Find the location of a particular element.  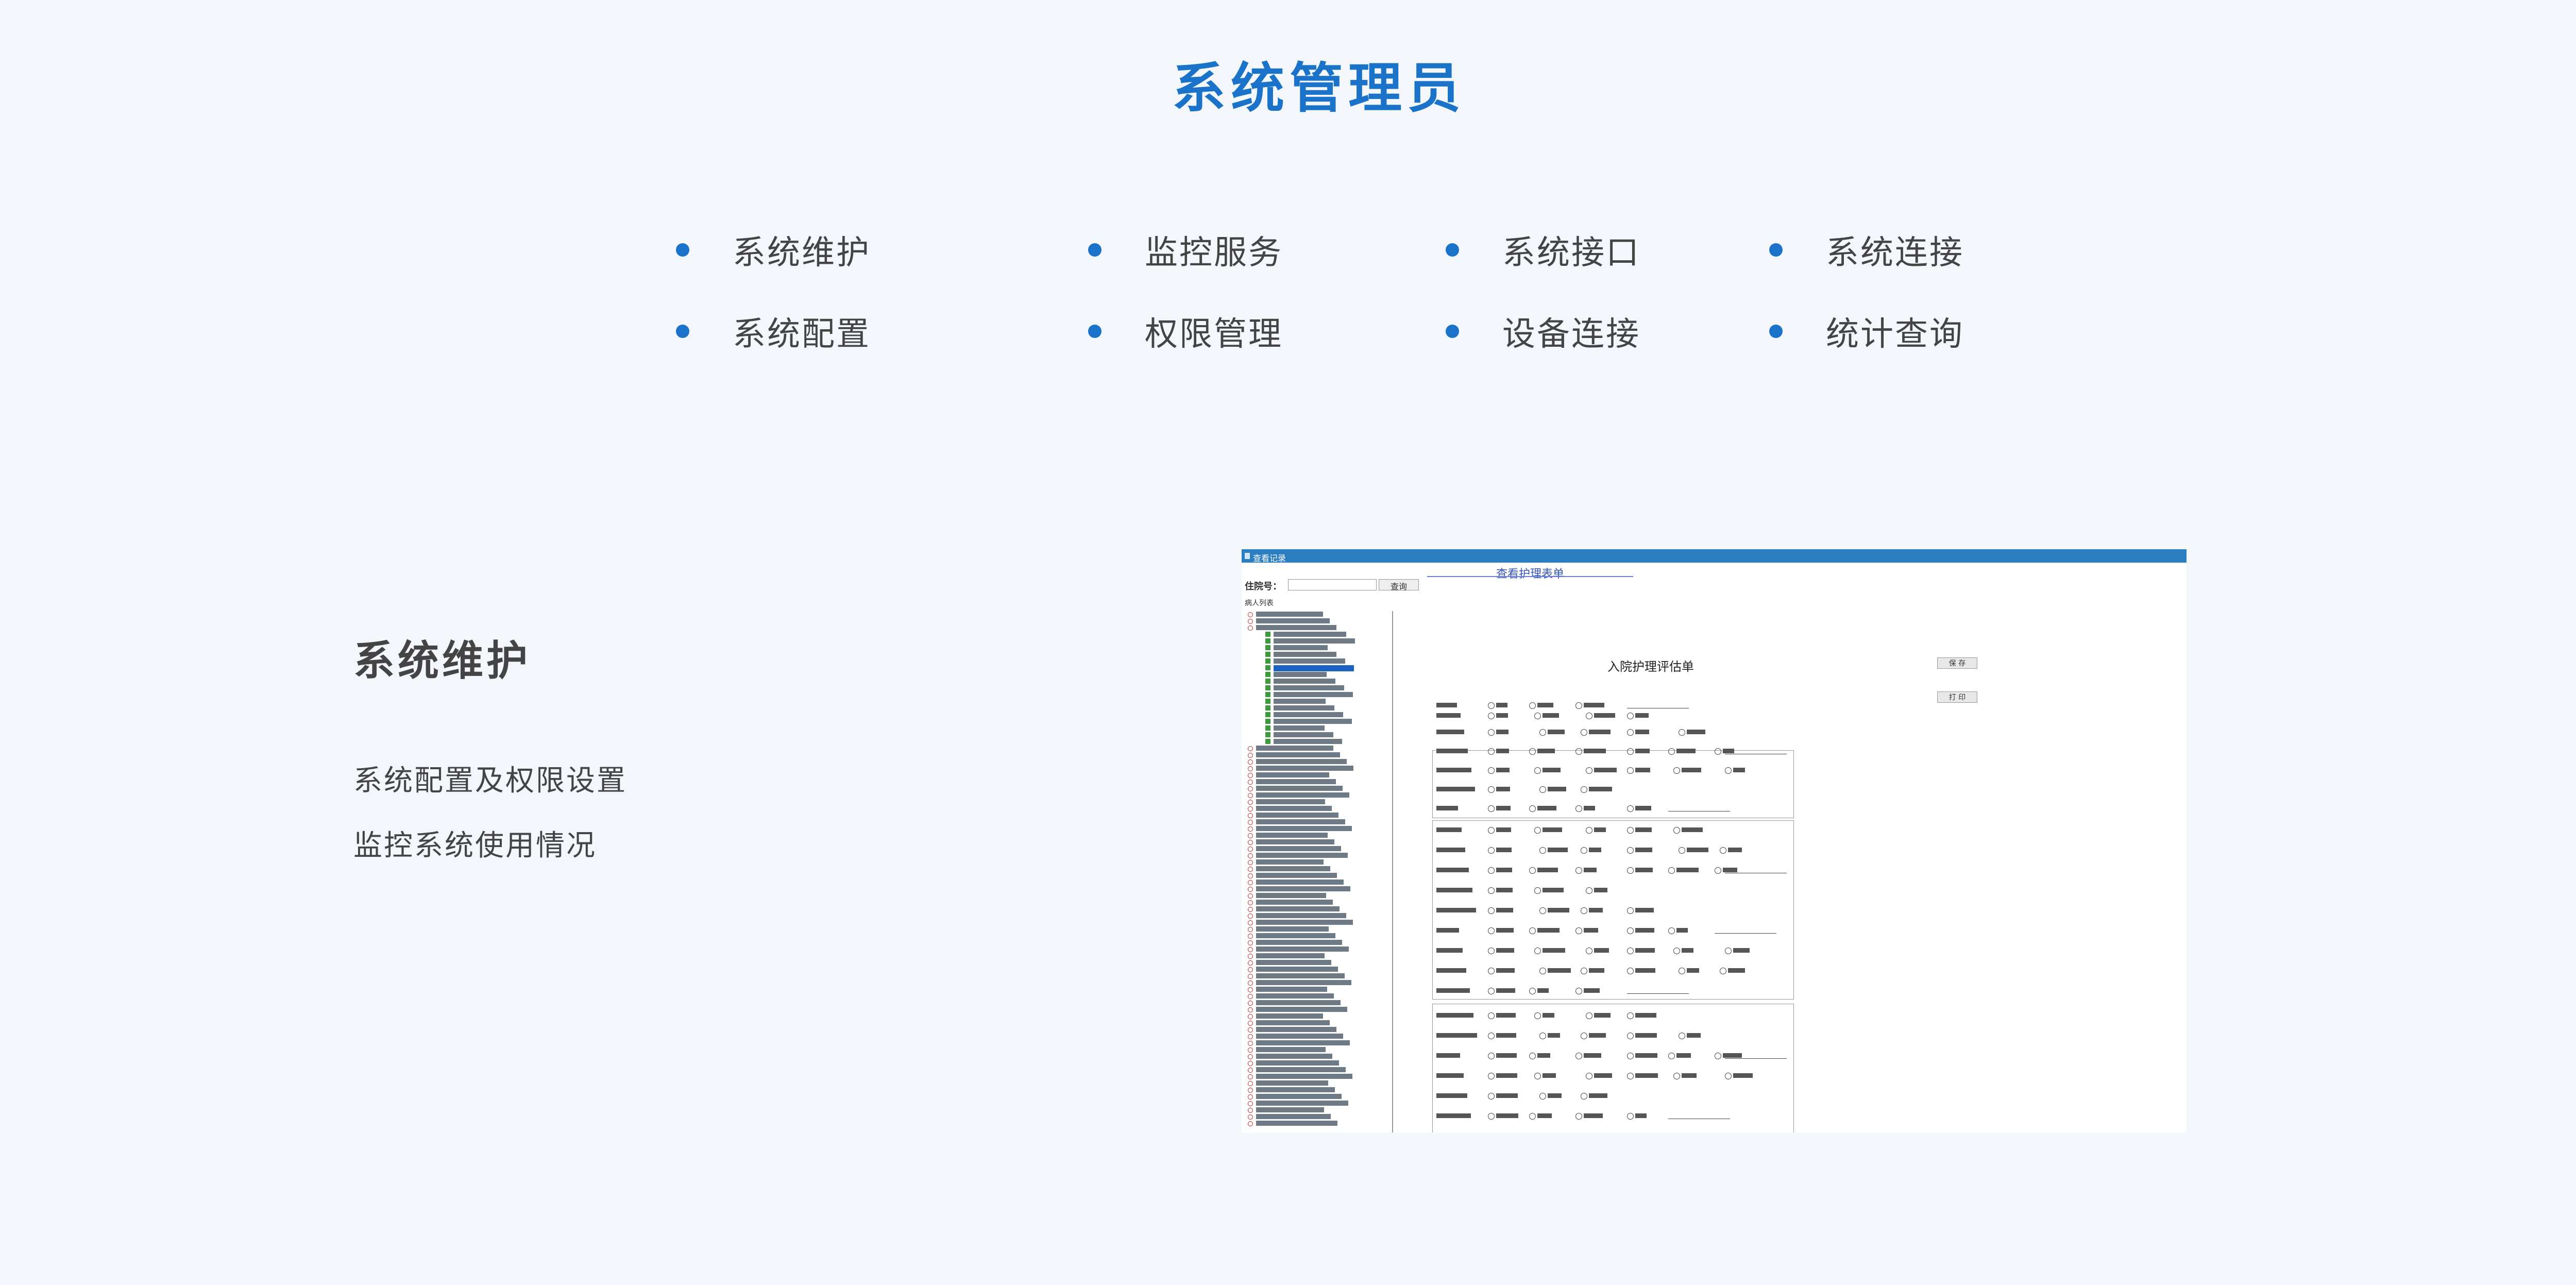

query-button: 查询 is located at coordinates (1399, 585).